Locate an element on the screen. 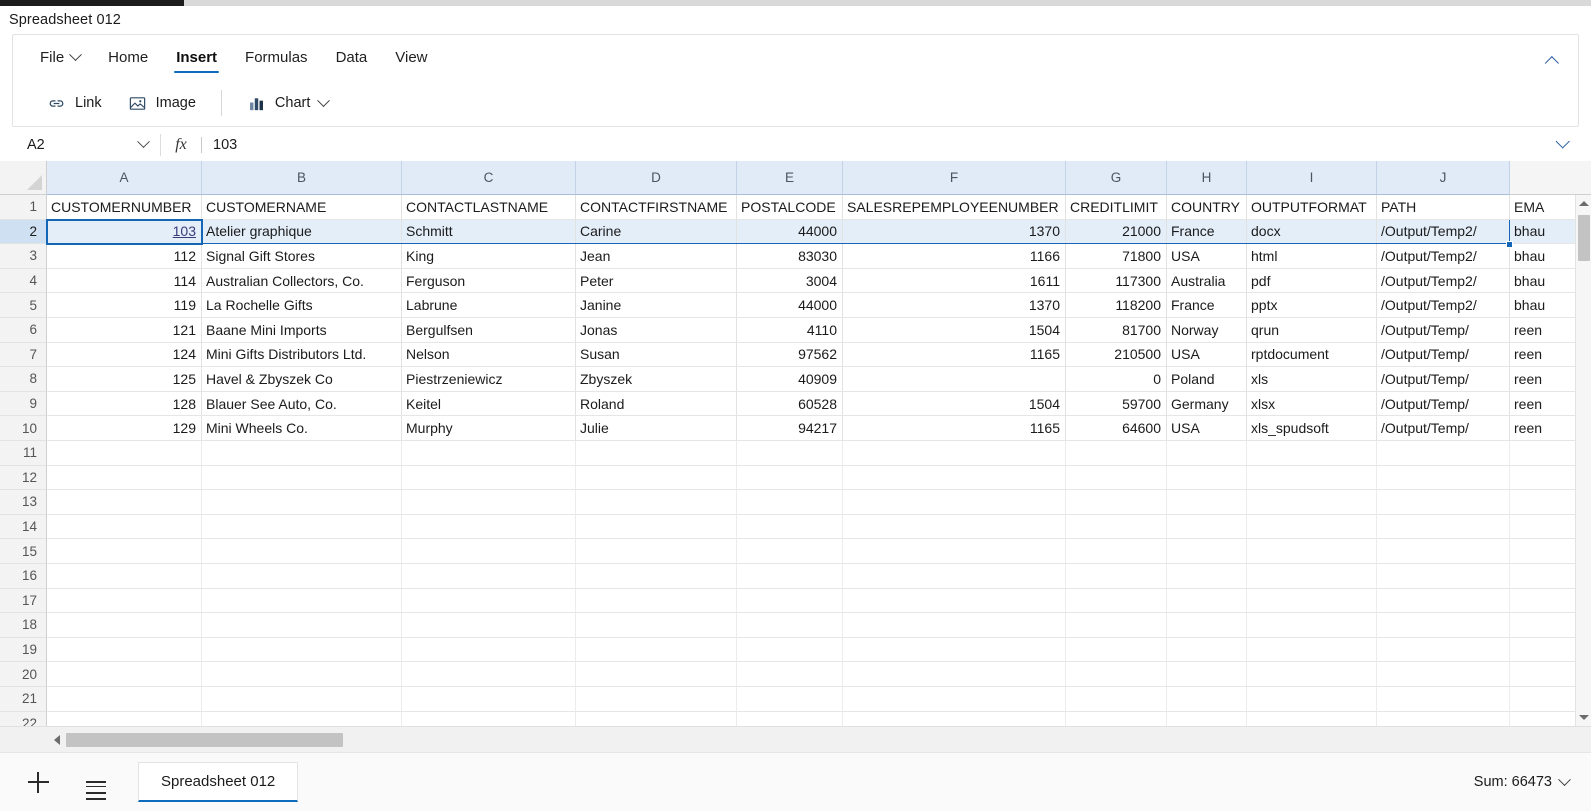  cell-J7: /Output/Temp/ is located at coordinates (1443, 355).